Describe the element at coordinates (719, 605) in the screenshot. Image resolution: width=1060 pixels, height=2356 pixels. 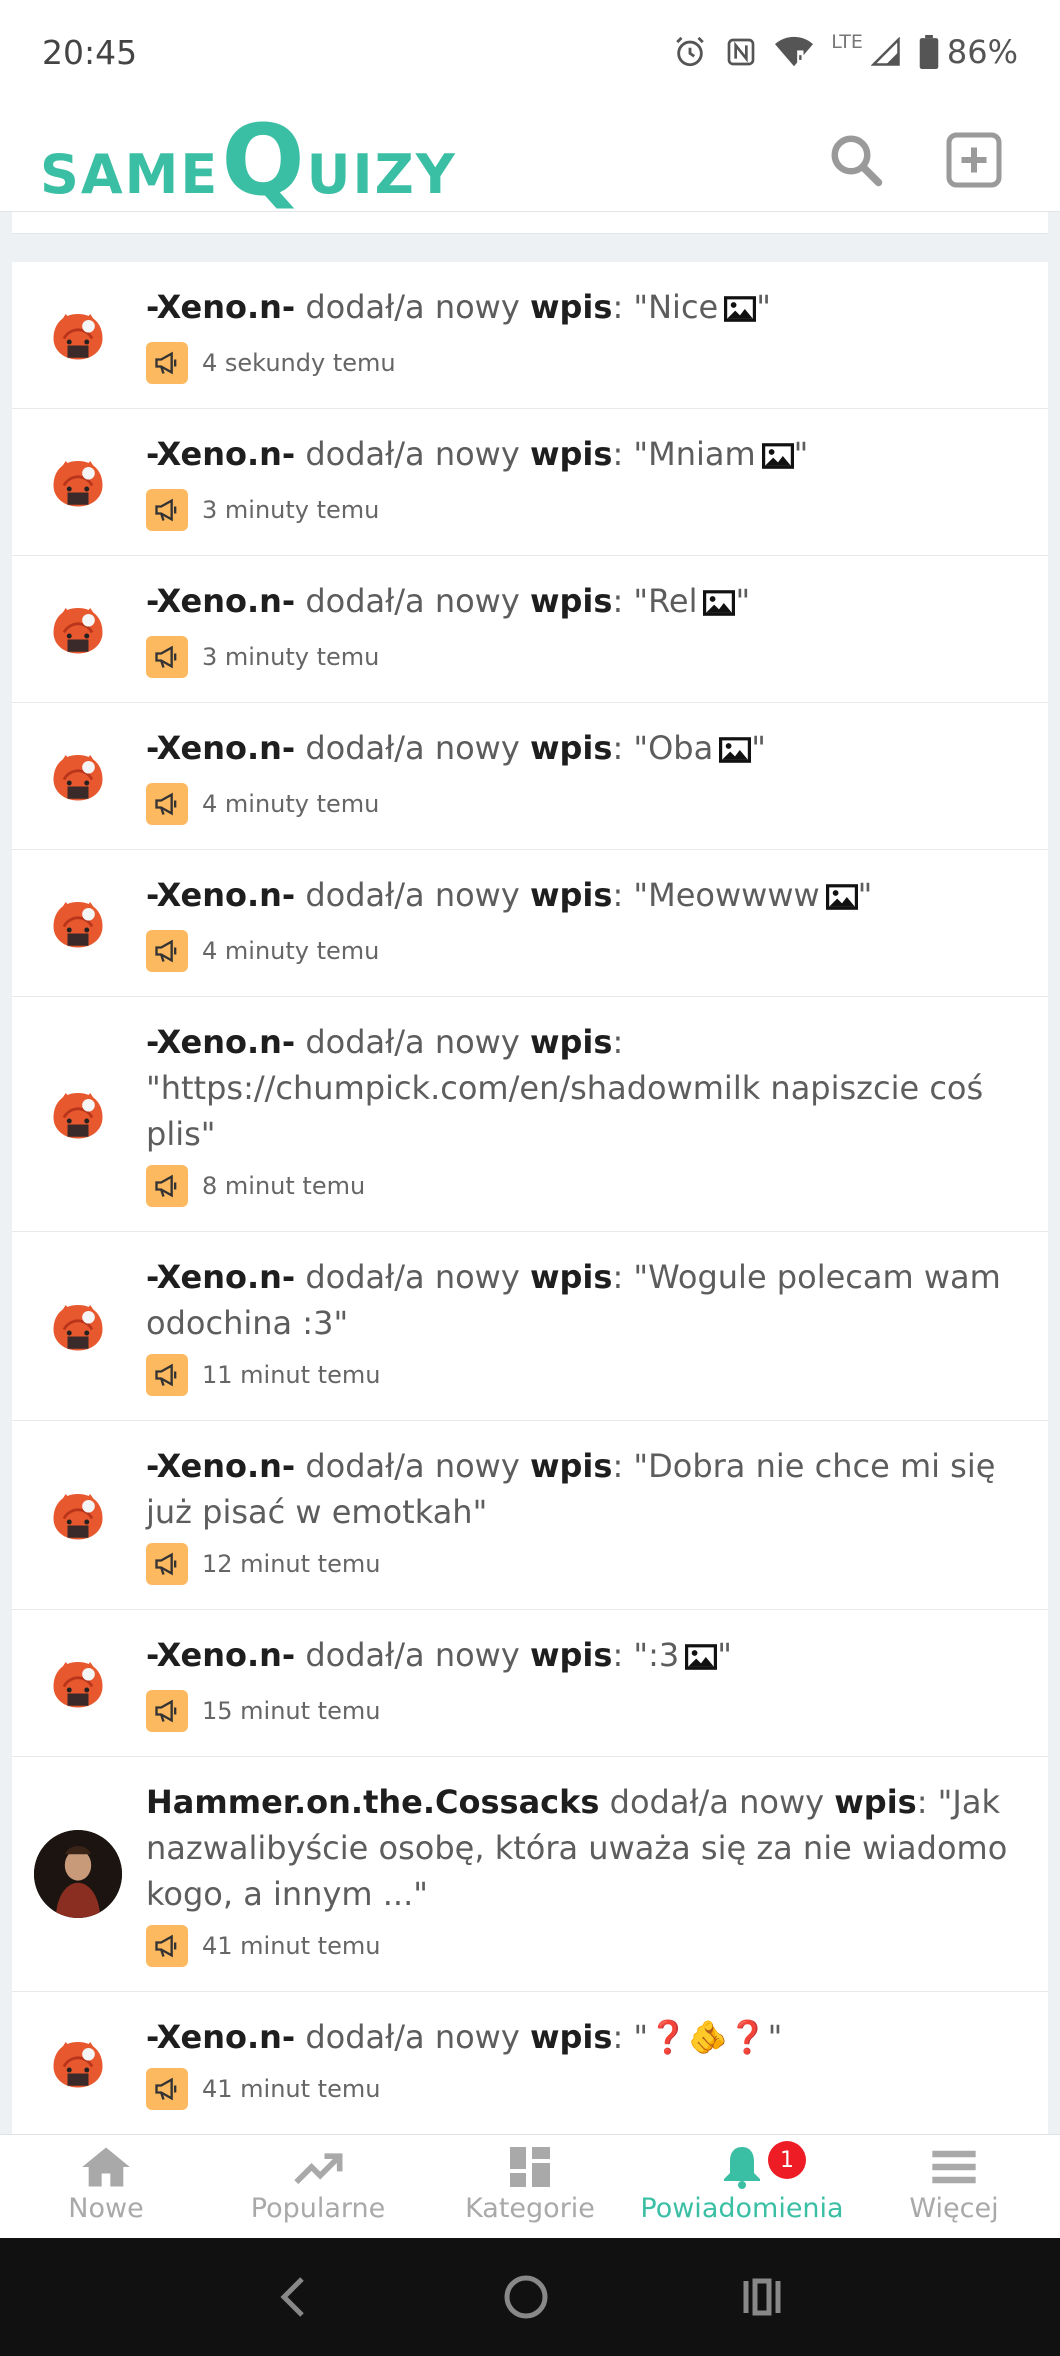
I see `image-icon` at that location.